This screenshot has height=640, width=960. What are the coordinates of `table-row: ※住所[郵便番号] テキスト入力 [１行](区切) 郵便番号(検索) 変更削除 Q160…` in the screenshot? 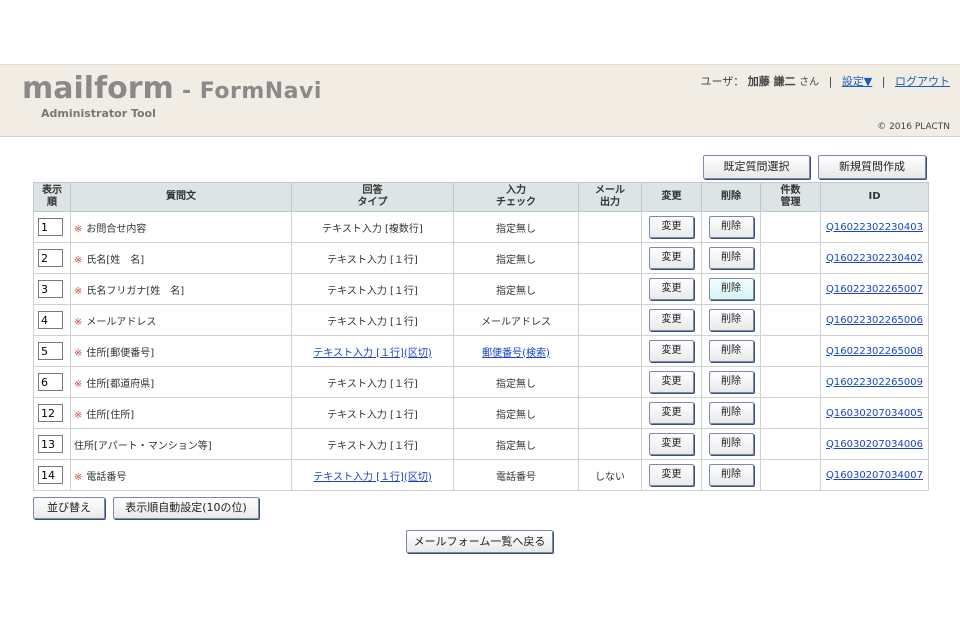 It's located at (481, 351).